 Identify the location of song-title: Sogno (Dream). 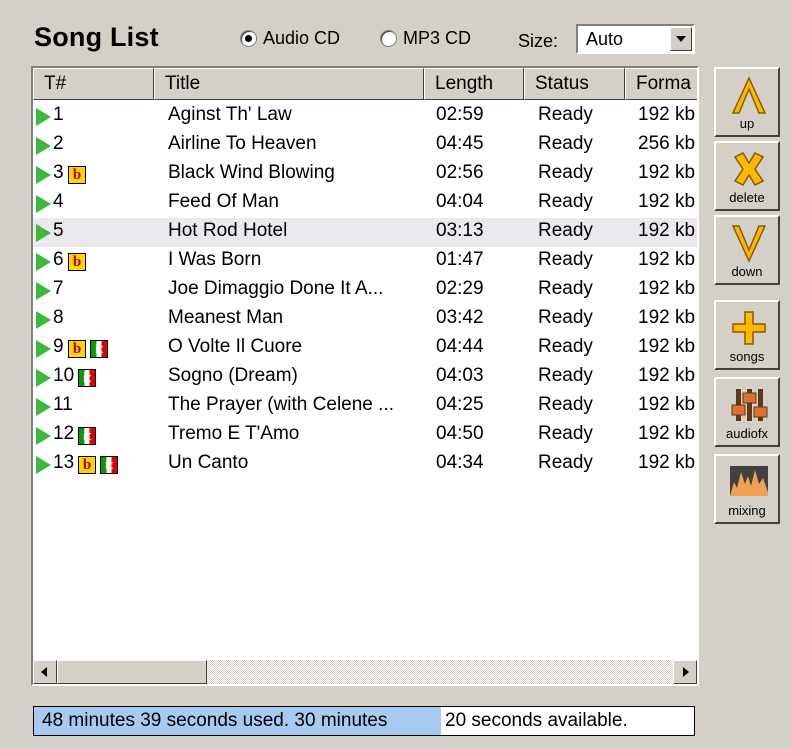
(233, 375).